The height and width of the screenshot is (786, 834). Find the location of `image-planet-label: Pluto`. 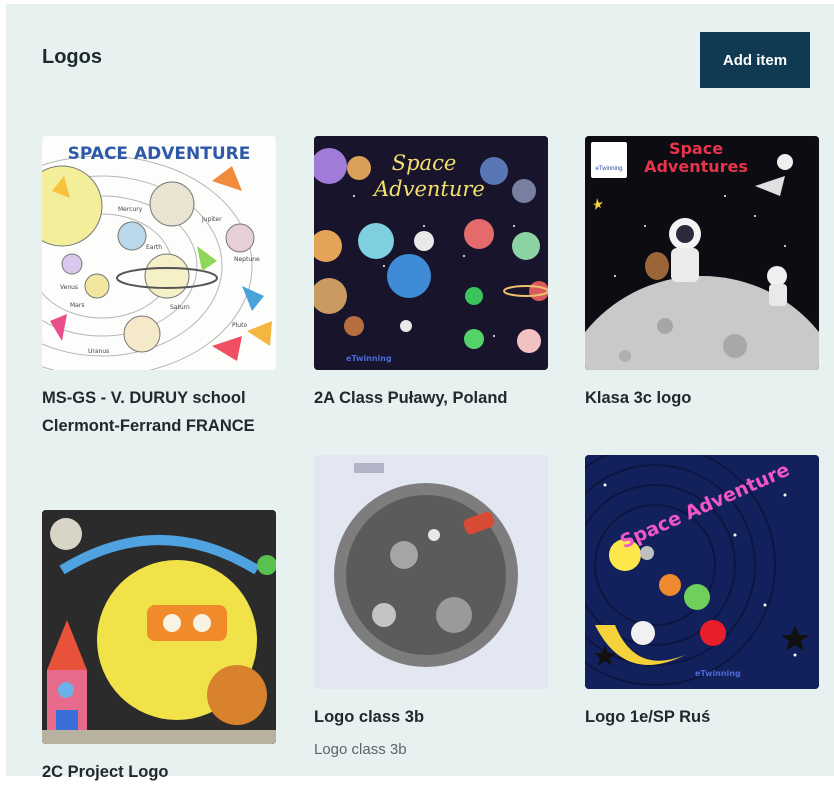

image-planet-label: Pluto is located at coordinates (240, 325).